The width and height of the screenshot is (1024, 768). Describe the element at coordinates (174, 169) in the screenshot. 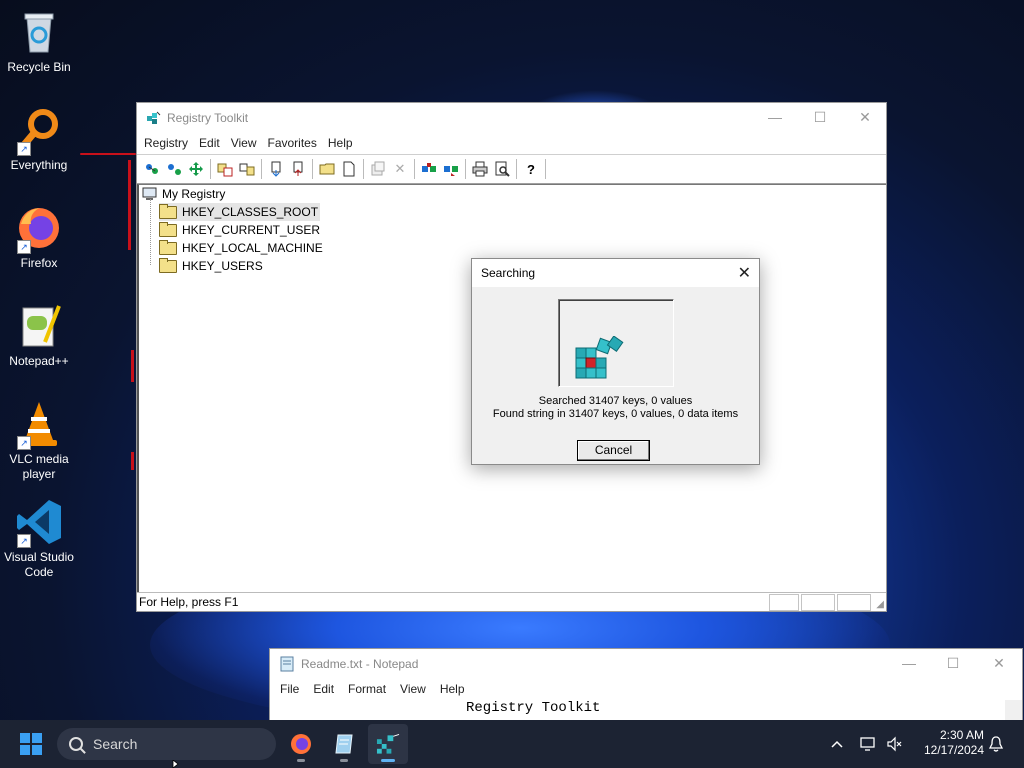

I see `disconnect-icon` at that location.